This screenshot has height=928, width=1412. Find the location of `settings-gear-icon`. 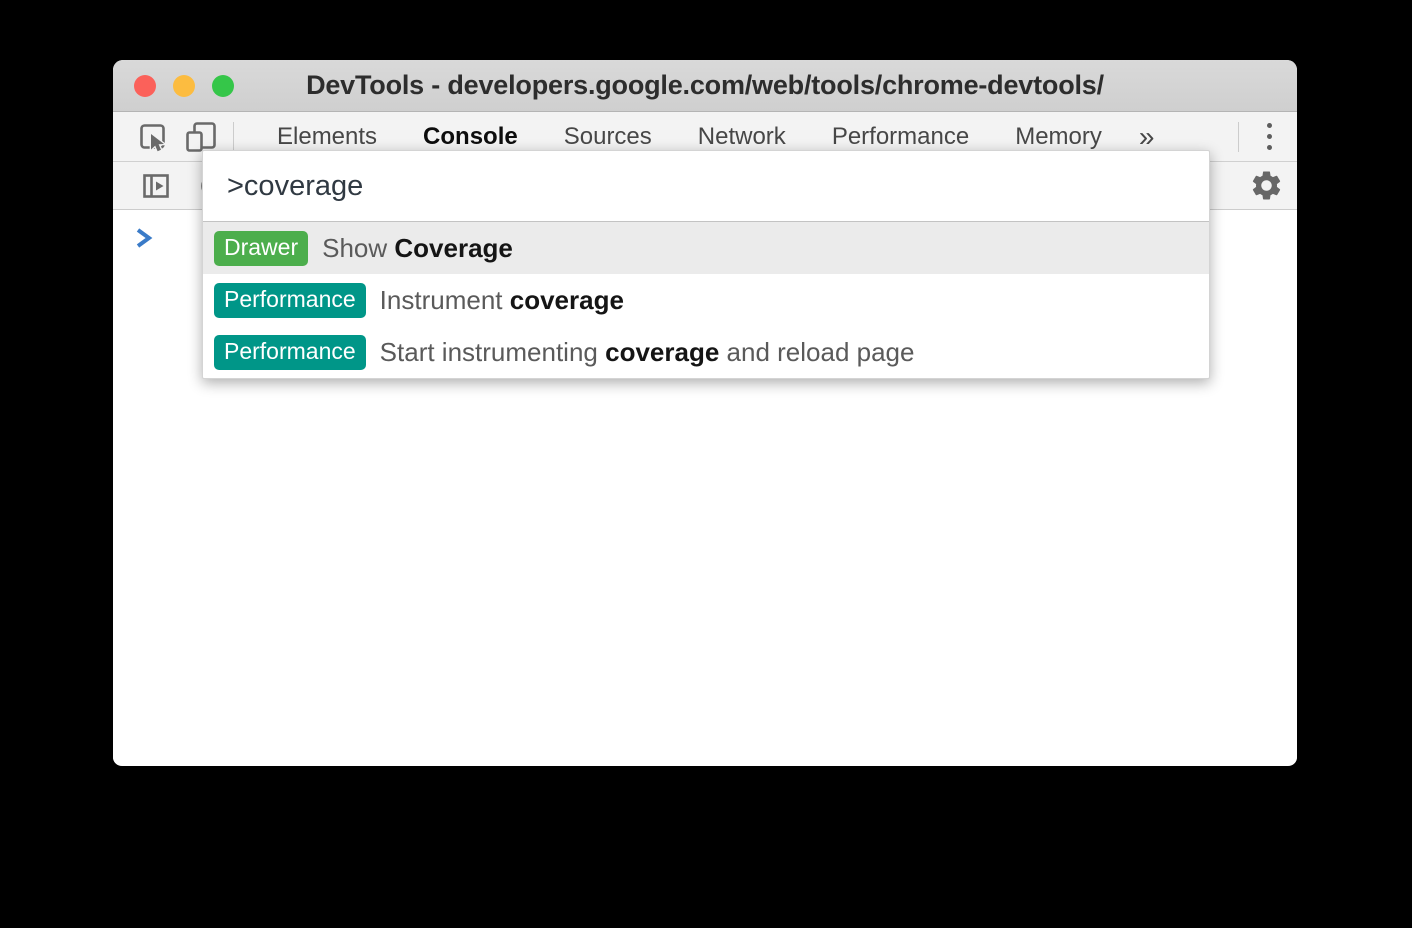

settings-gear-icon is located at coordinates (1266, 185).